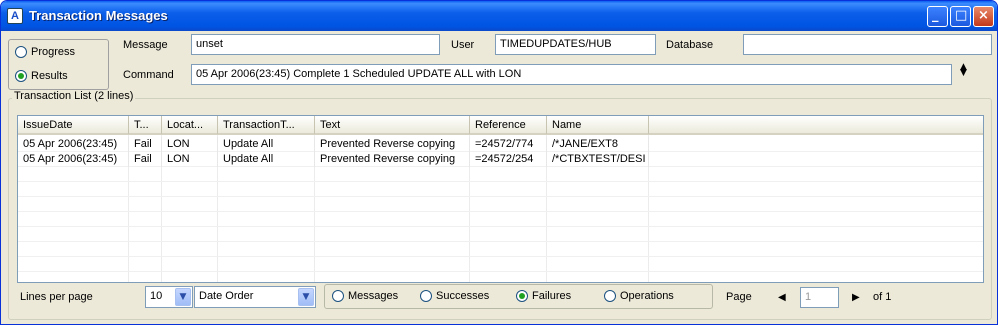 This screenshot has width=998, height=325. What do you see at coordinates (819, 297) in the screenshot?
I see `page-input: 1` at bounding box center [819, 297].